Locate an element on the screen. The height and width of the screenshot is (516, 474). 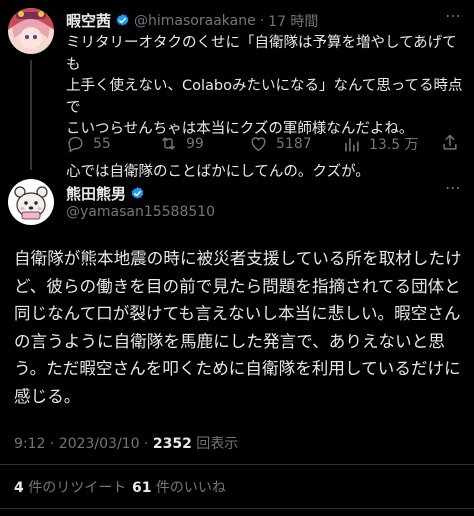
like-button: 5187 is located at coordinates (280, 143).